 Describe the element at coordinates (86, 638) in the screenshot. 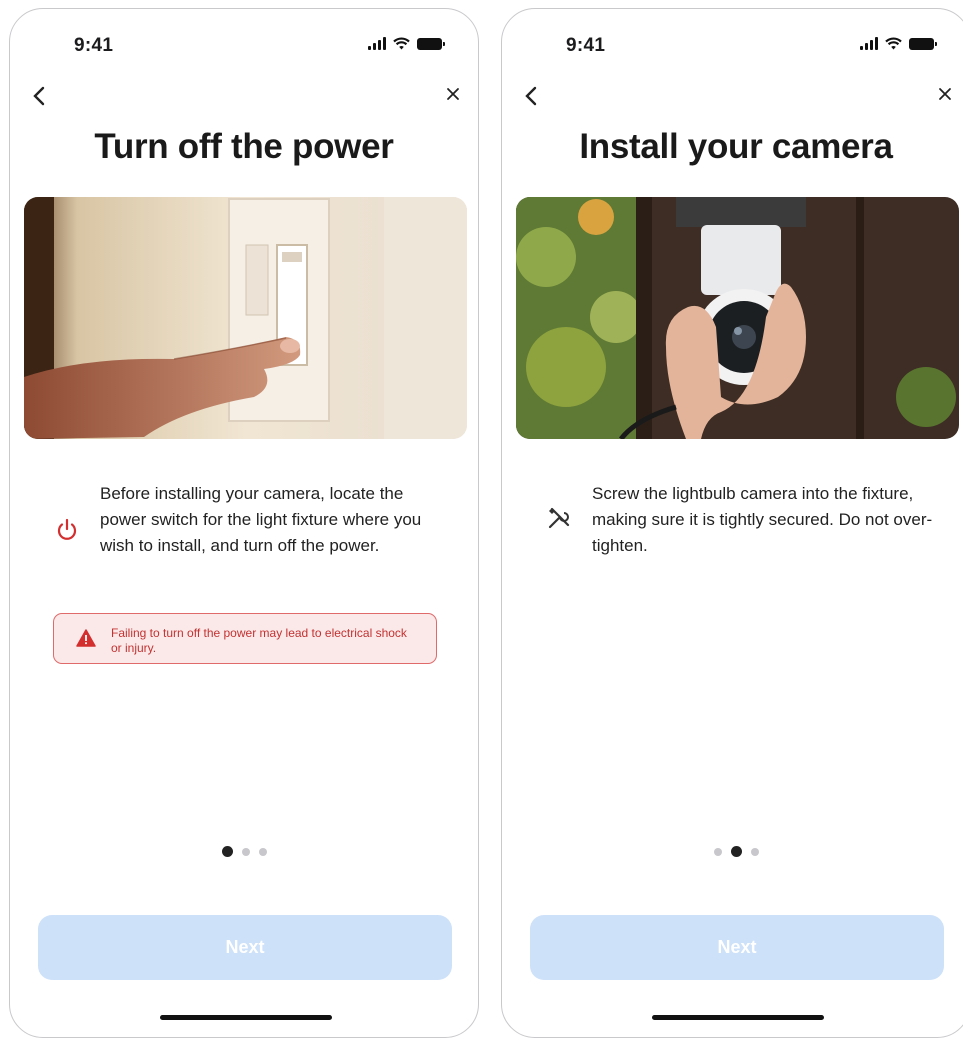

I see `warning-triangle-icon` at that location.